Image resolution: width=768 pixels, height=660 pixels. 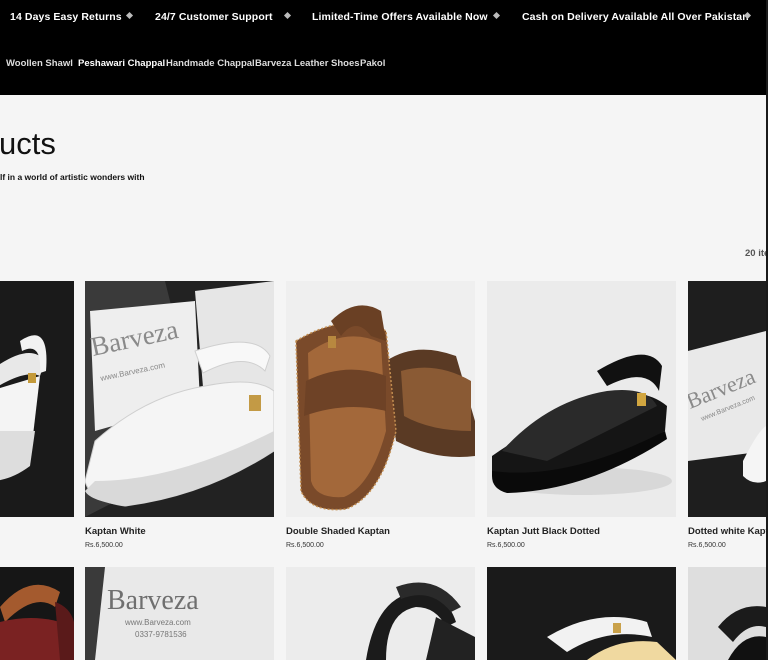 I want to click on announcement-text: Limited-Time Offers Available Now, so click(x=400, y=17).